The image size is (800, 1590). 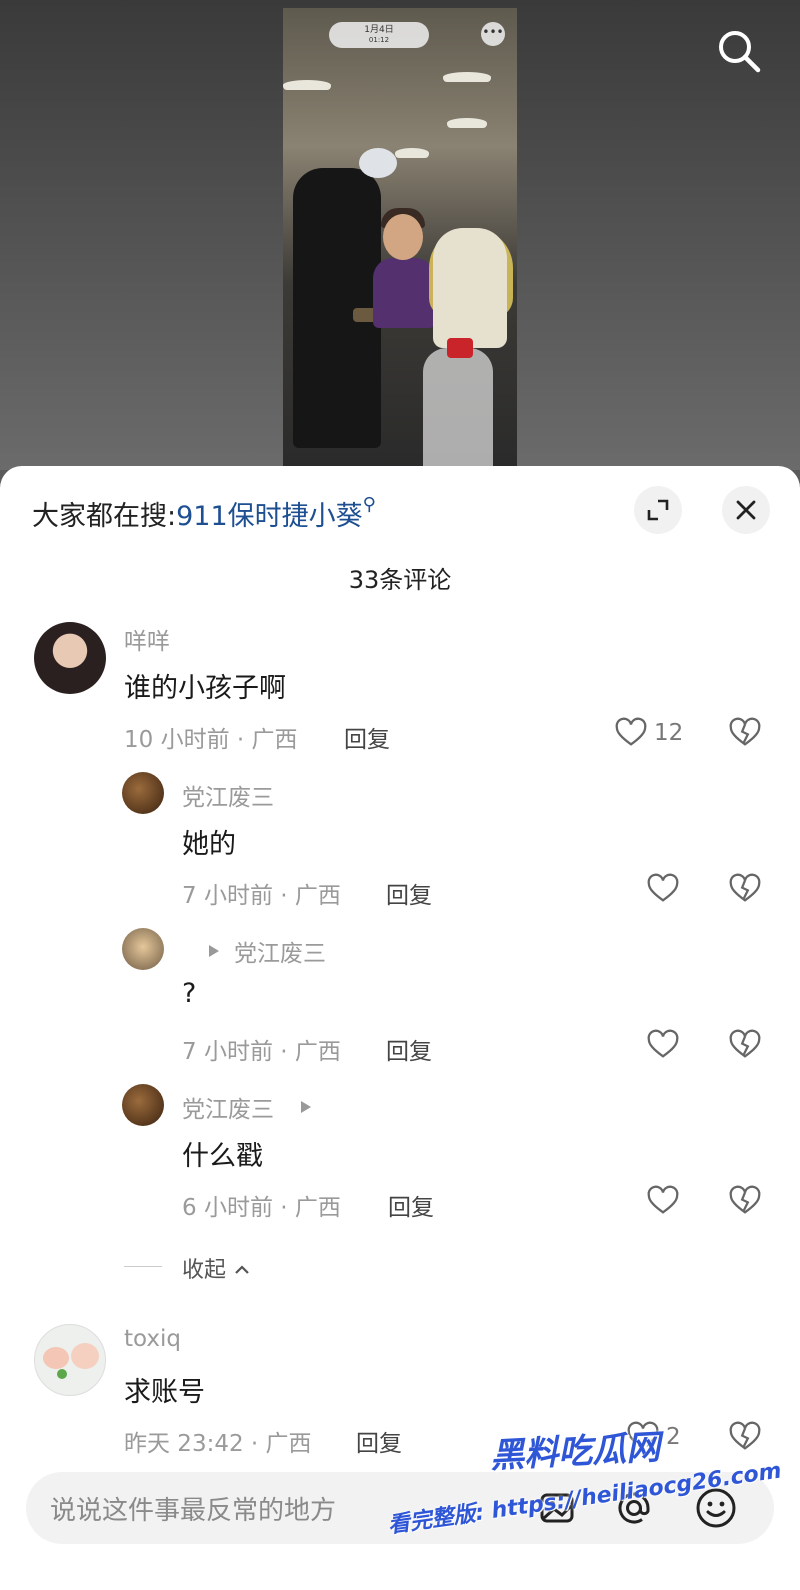 I want to click on video-doll, so click(x=470, y=288).